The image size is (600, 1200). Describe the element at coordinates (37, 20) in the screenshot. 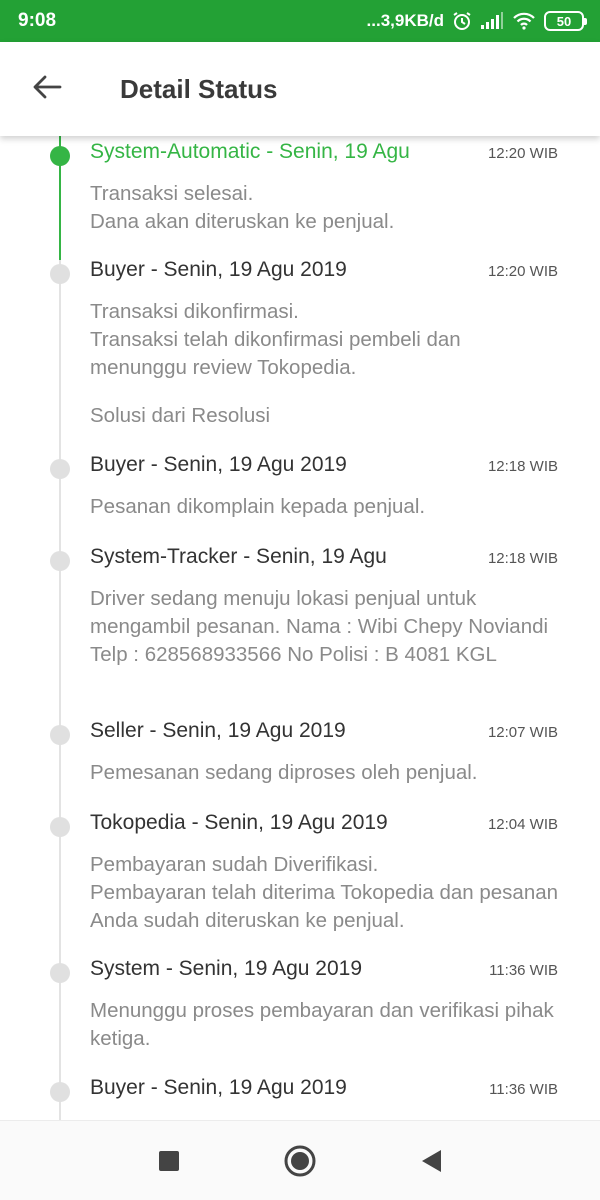

I see `status-time: 9:08` at that location.